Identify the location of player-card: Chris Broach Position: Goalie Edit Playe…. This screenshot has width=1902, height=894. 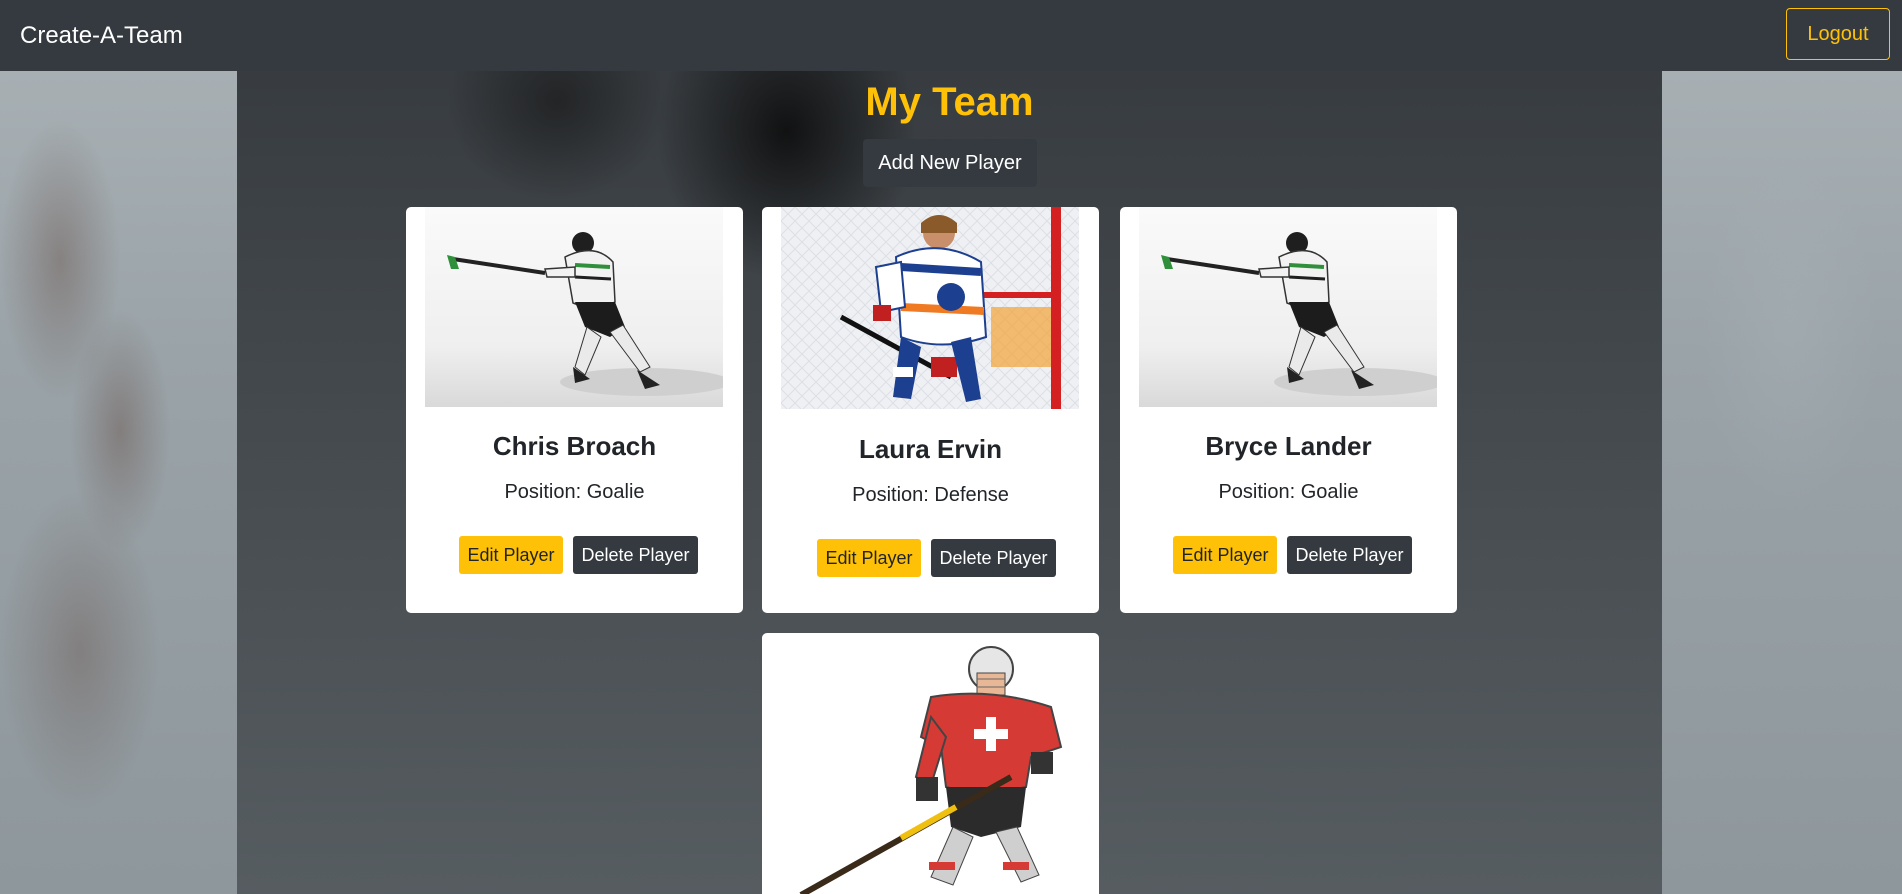
(574, 410).